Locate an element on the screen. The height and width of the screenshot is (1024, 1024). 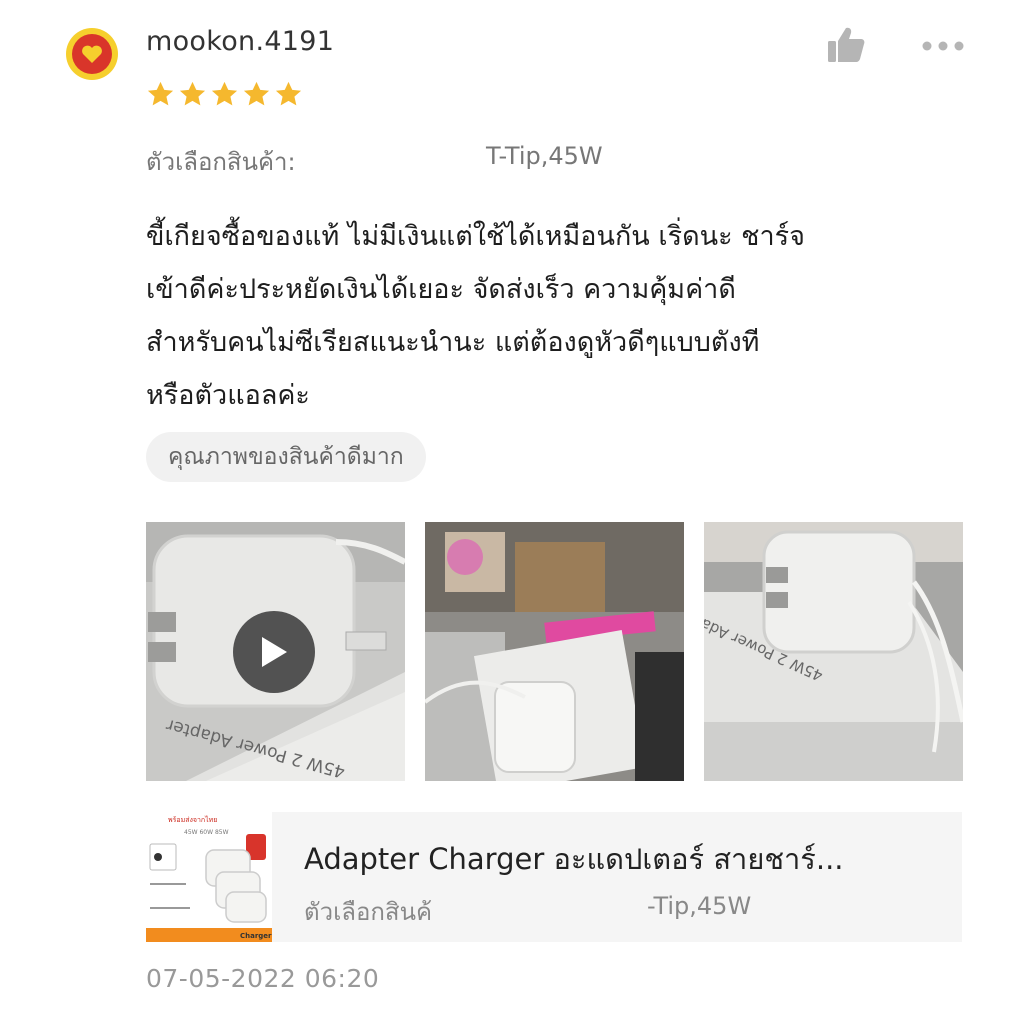
avatar-heart-logo is located at coordinates (92, 54).